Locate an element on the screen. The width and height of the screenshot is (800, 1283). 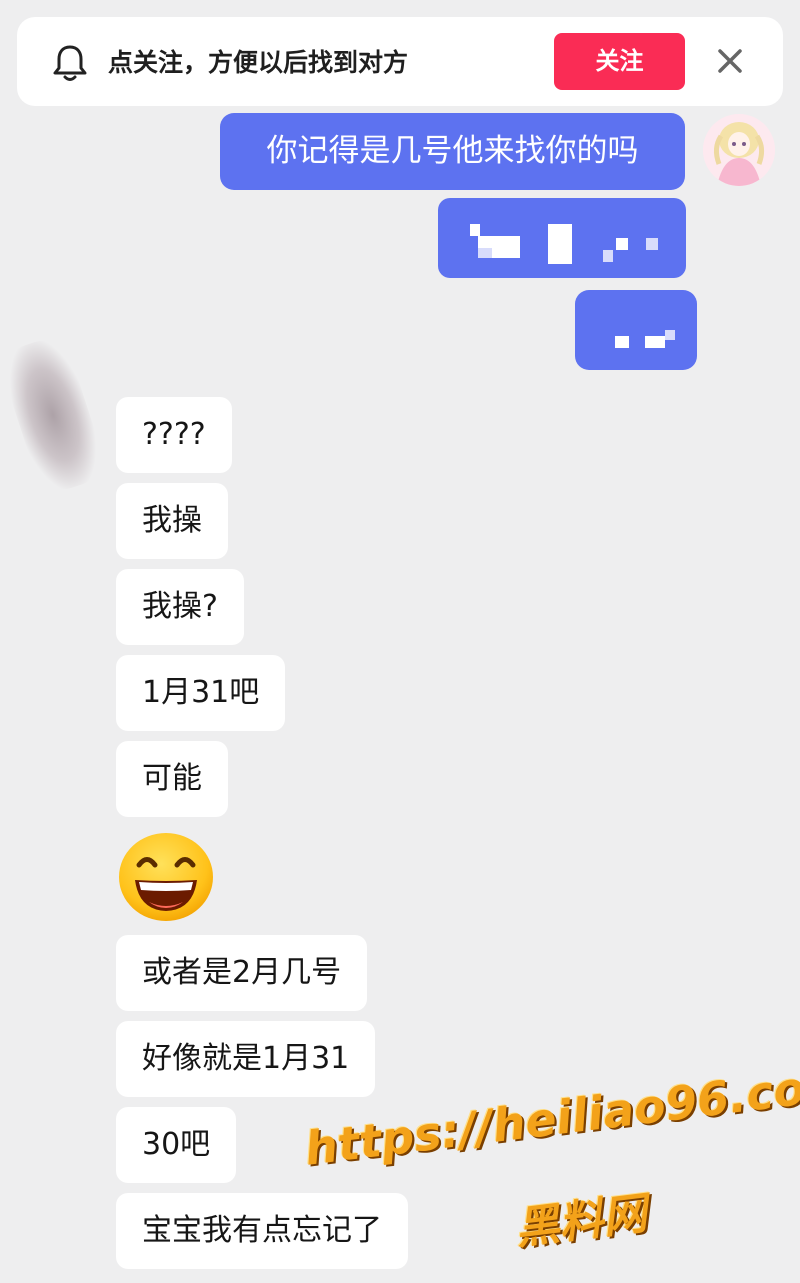
grinning-face-emoji is located at coordinates (166, 877).